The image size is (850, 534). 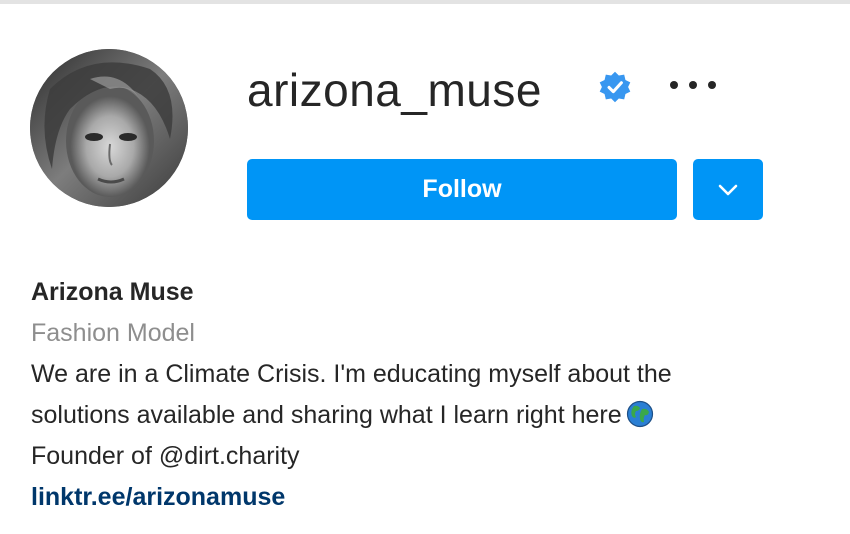 I want to click on follow-button: Follow, so click(x=462, y=189).